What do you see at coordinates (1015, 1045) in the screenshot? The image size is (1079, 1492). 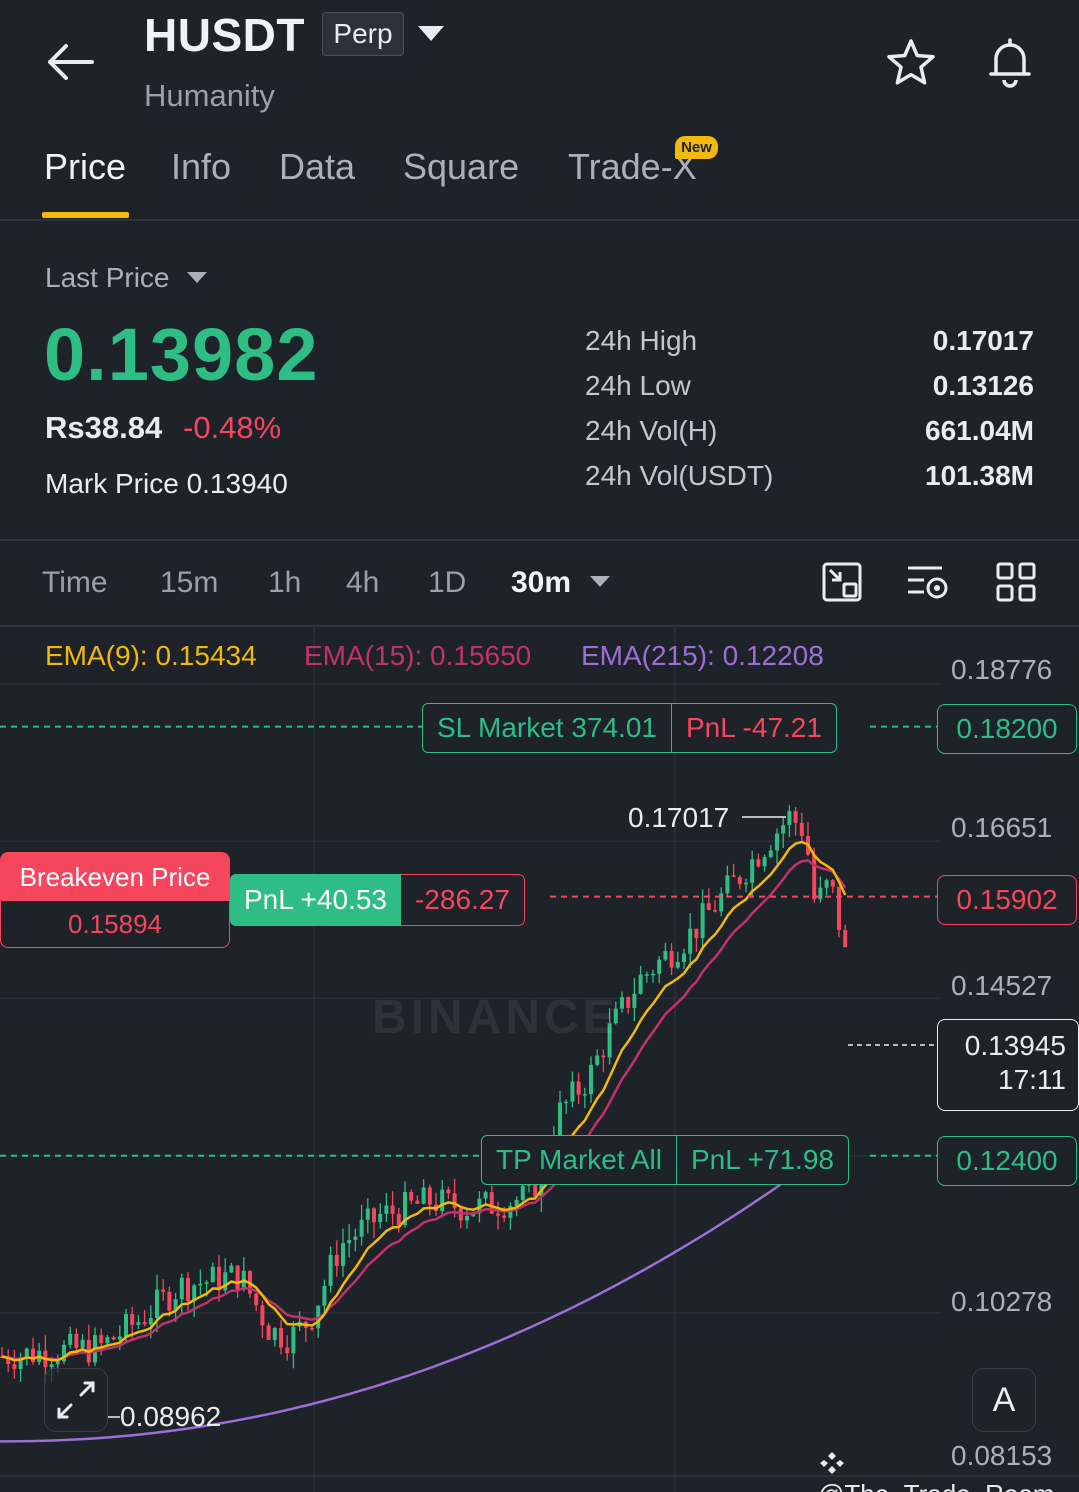 I see `last-price-tag-value: 0.13945` at bounding box center [1015, 1045].